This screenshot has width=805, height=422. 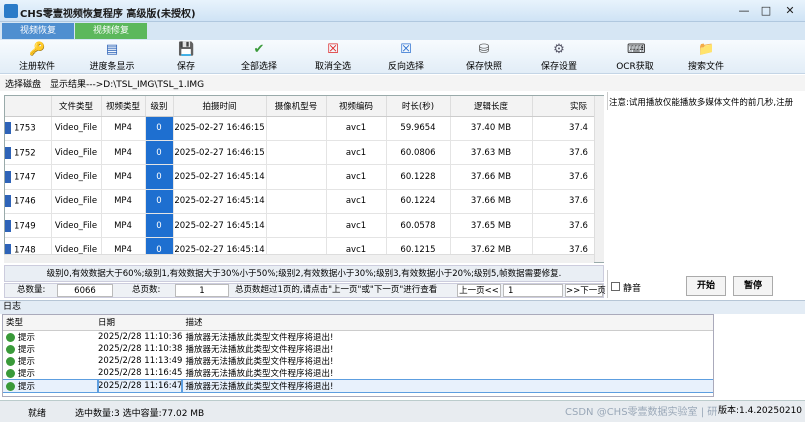 What do you see at coordinates (25, 177) in the screenshot?
I see `row-id: 1747` at bounding box center [25, 177].